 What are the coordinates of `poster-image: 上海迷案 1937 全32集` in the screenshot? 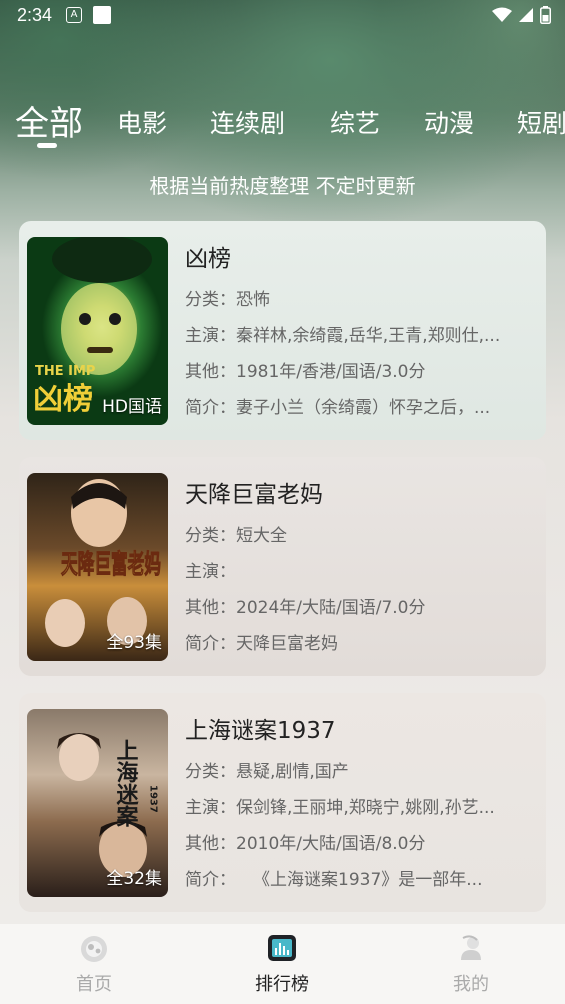 It's located at (97, 803).